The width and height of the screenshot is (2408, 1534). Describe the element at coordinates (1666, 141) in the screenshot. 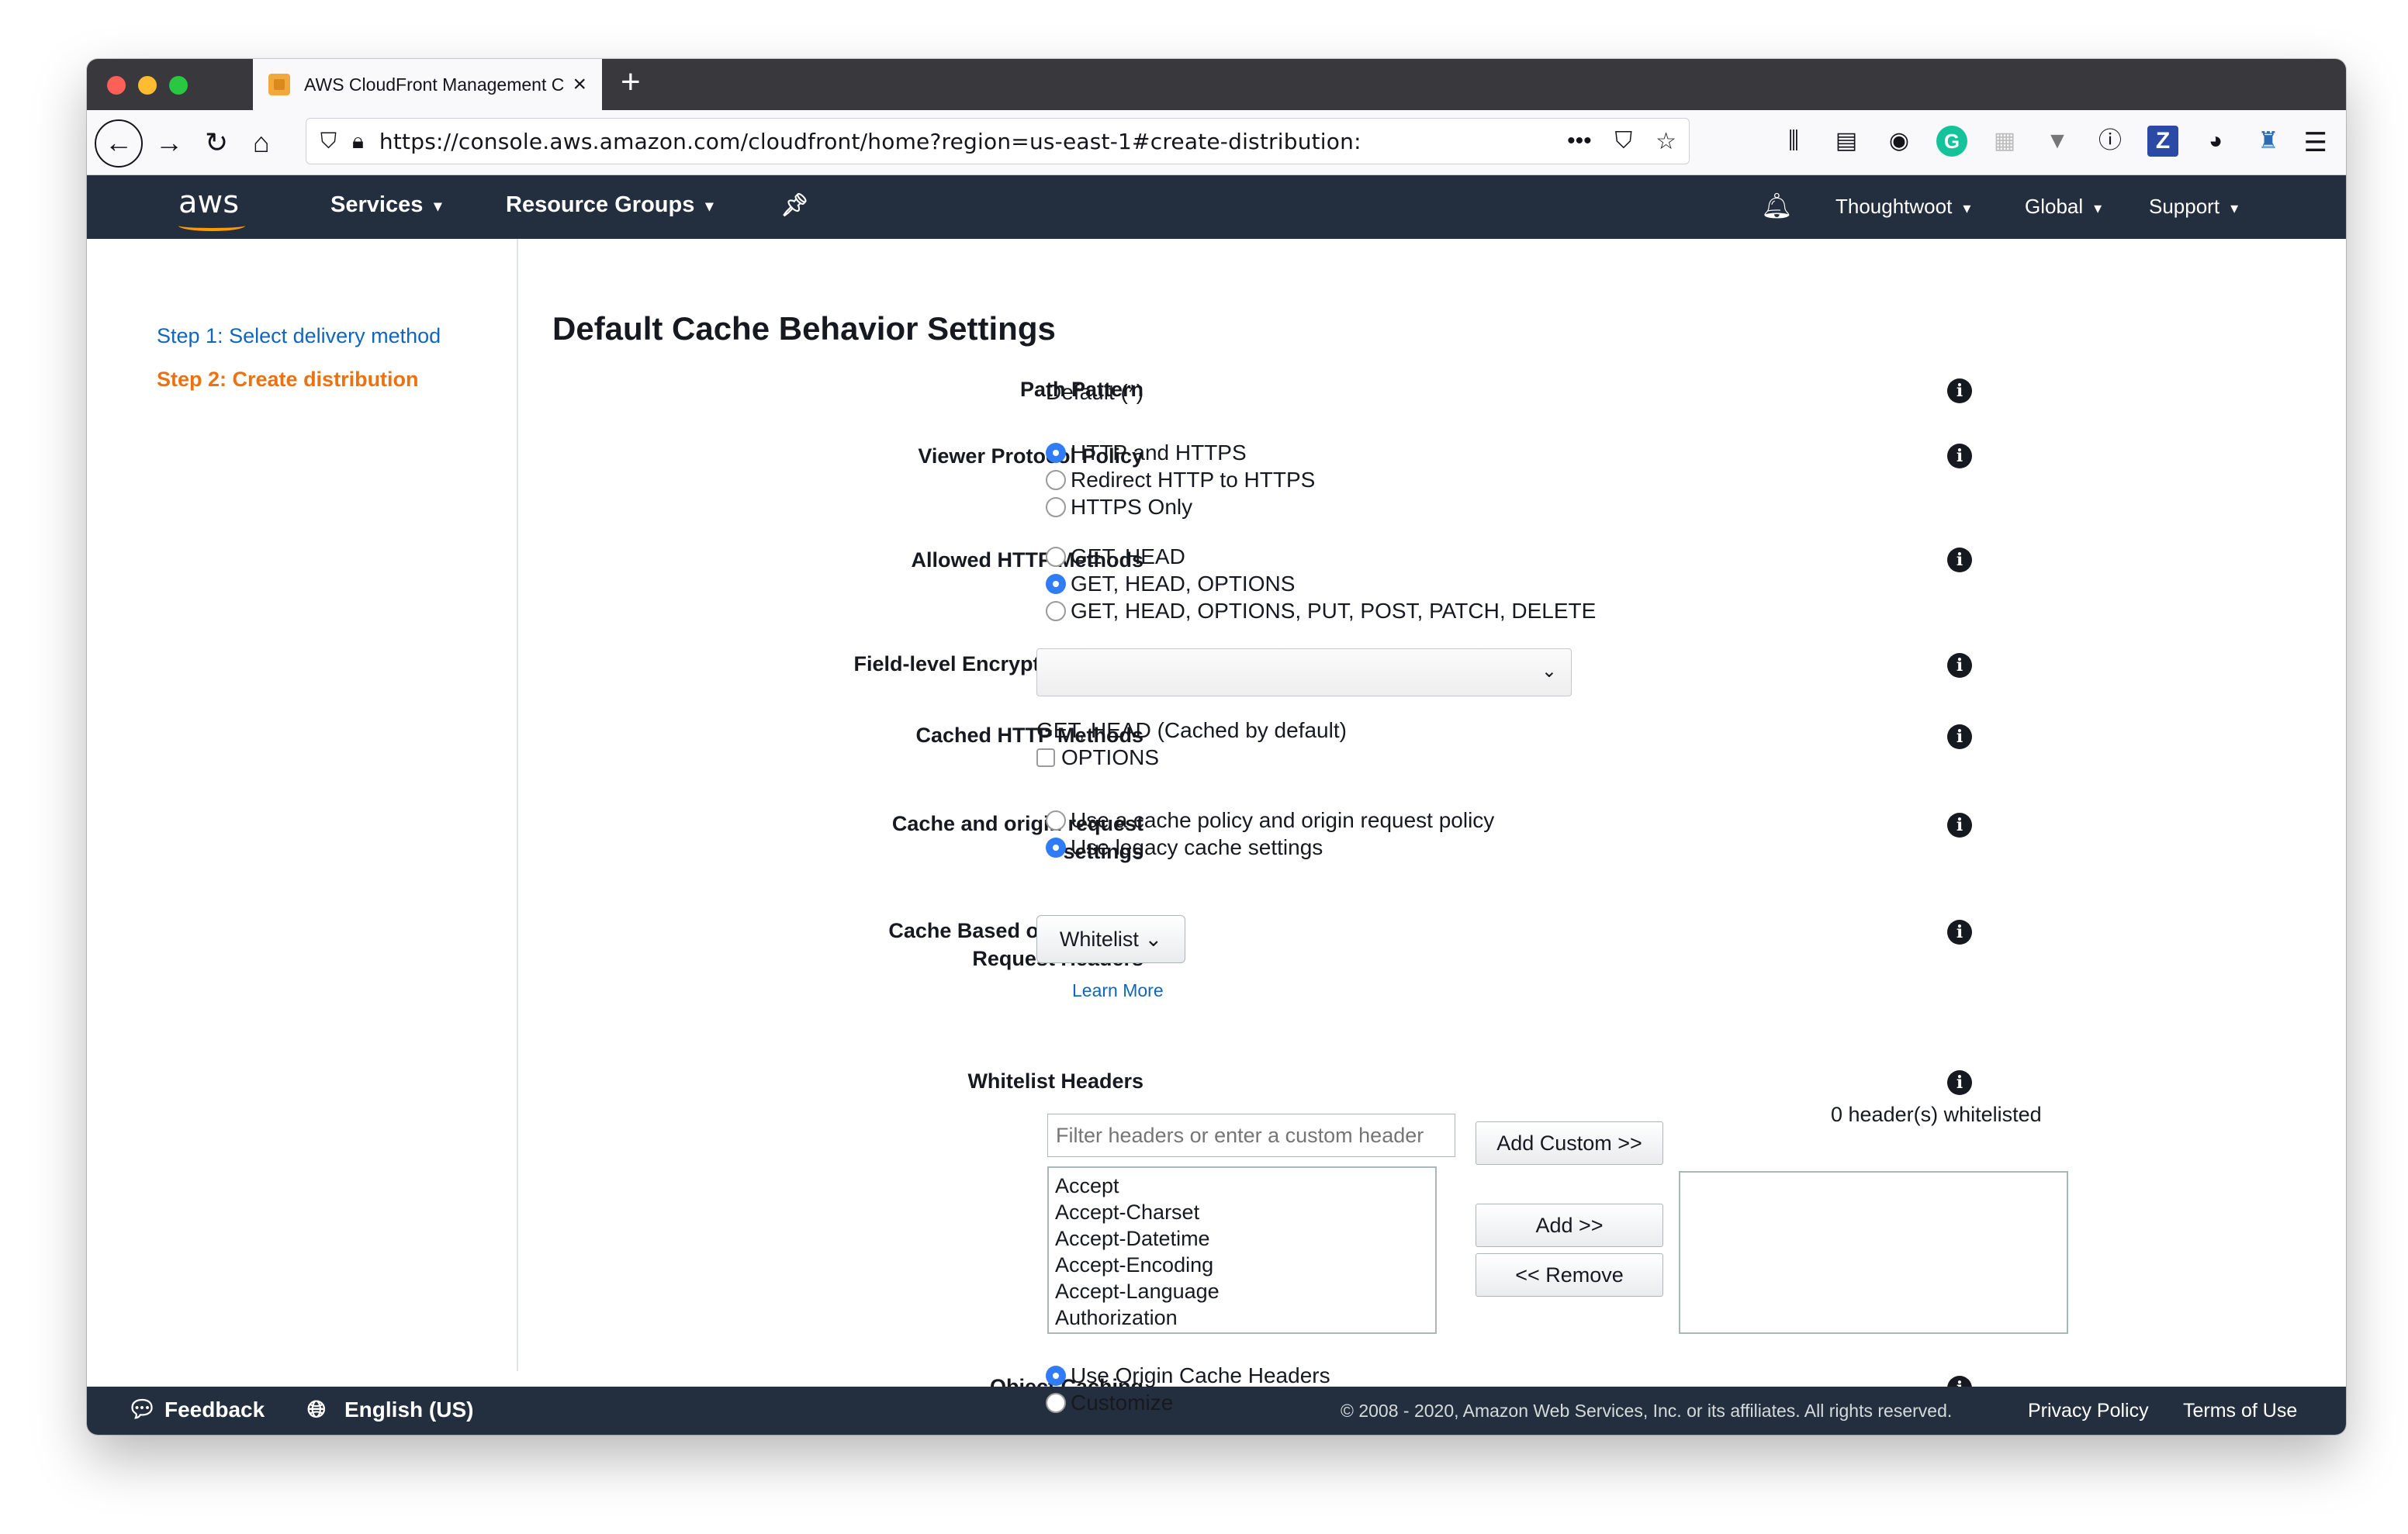

I see `bookmark-star-icon: ☆` at that location.